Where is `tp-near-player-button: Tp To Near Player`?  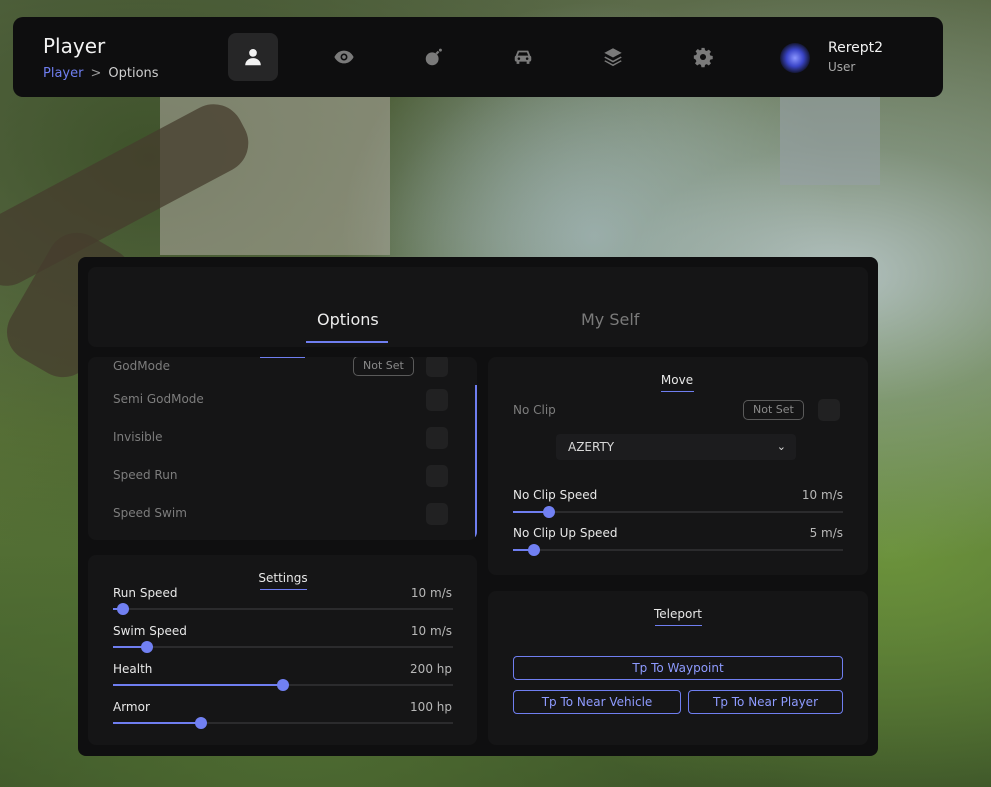 tp-near-player-button: Tp To Near Player is located at coordinates (765, 702).